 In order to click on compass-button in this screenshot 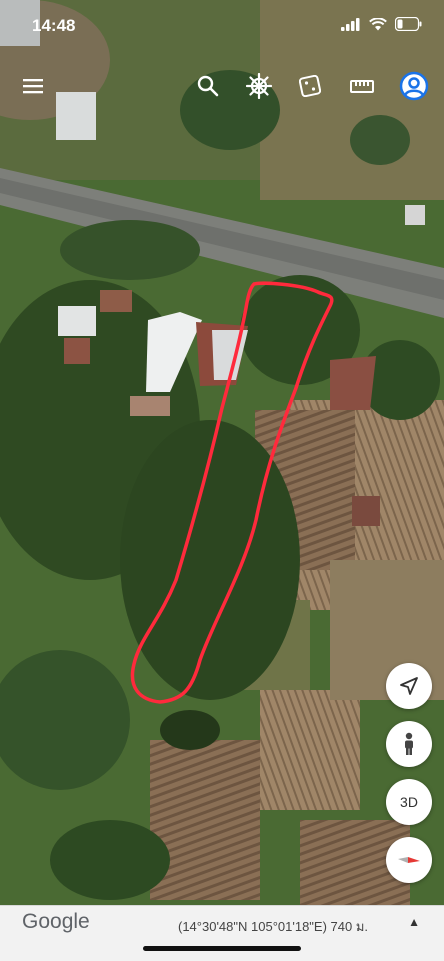, I will do `click(409, 860)`.